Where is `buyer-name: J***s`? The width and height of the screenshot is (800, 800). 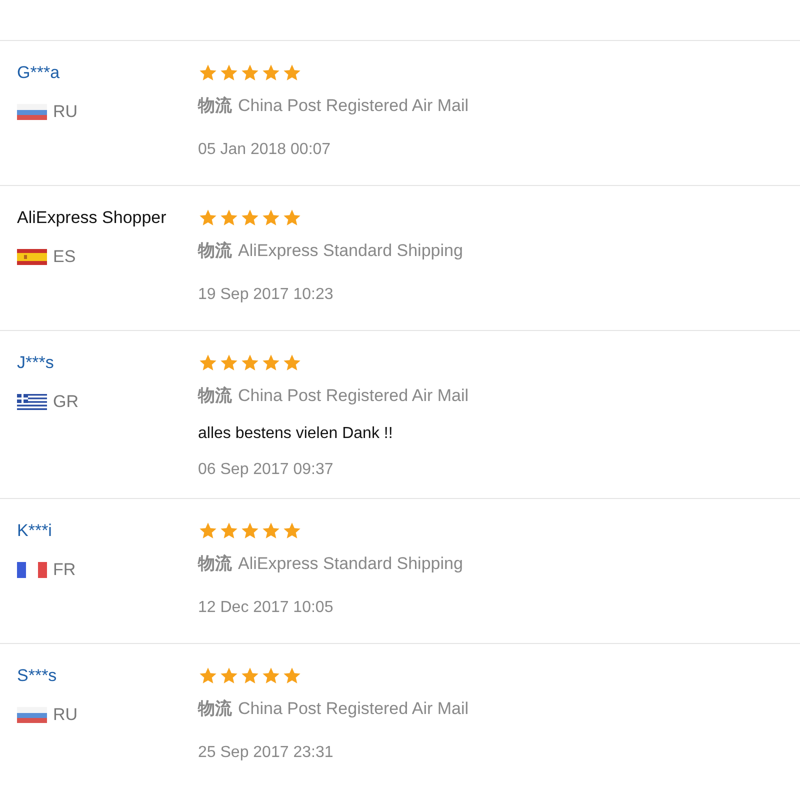 buyer-name: J***s is located at coordinates (107, 363).